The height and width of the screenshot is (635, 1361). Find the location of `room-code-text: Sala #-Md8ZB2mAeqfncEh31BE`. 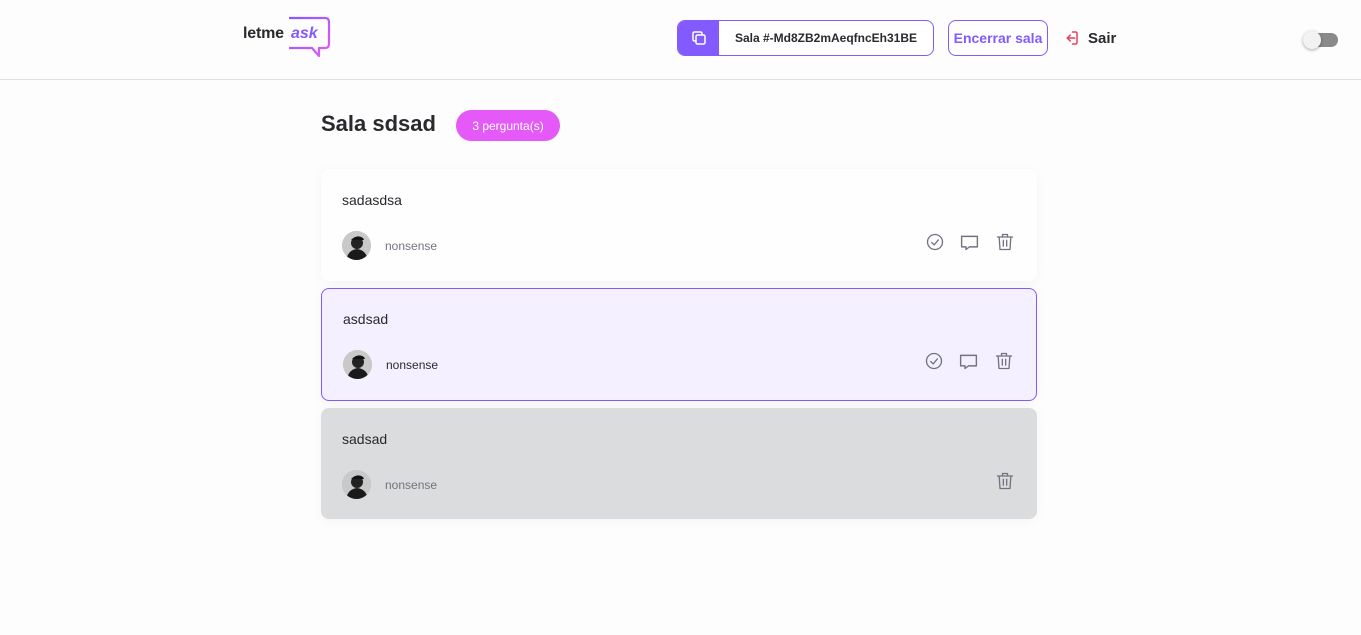

room-code-text: Sala #-Md8ZB2mAeqfncEh31BE is located at coordinates (826, 38).